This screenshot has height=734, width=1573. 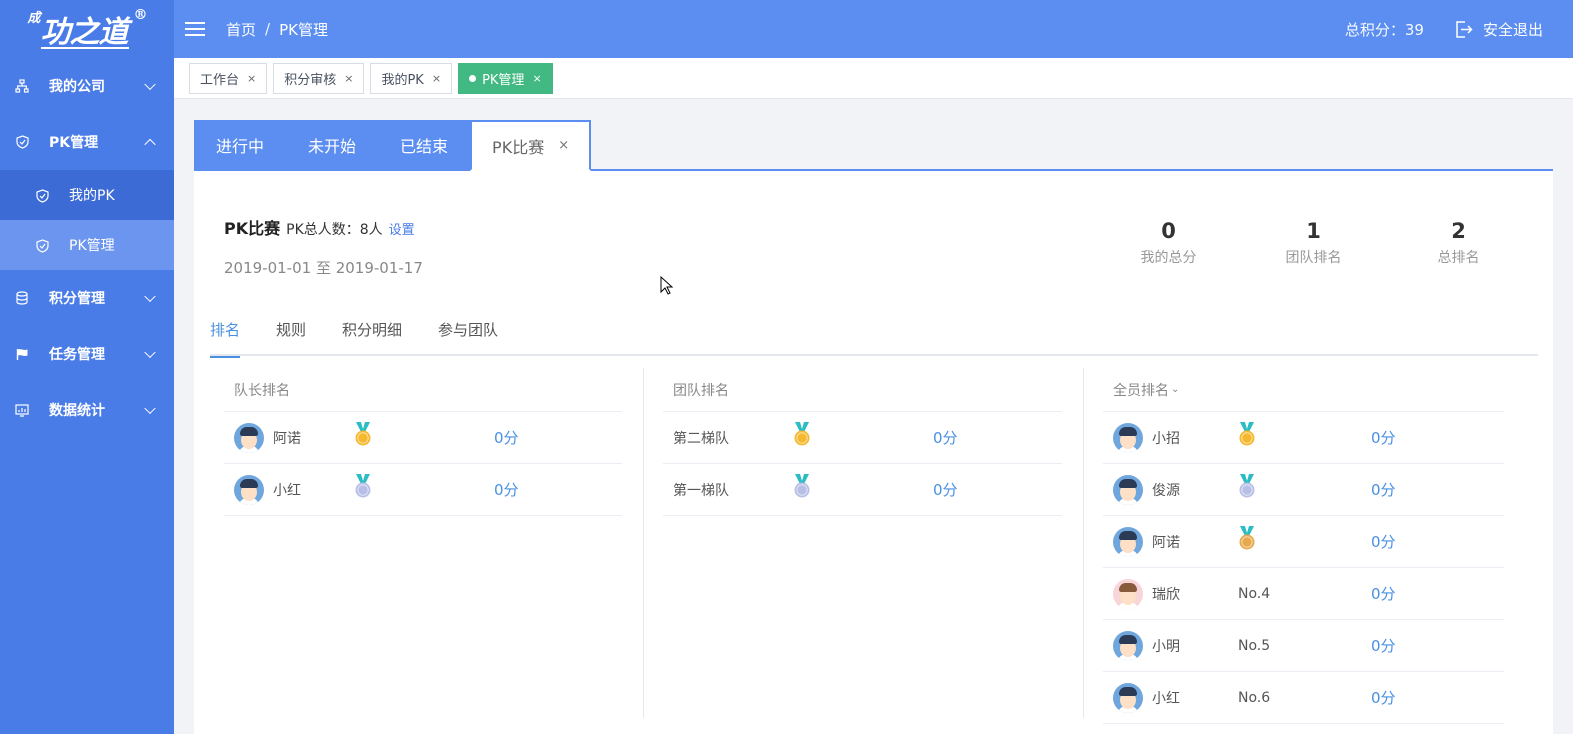 I want to click on ranking-row: 瑞欣 No.4 0分, so click(x=1303, y=594).